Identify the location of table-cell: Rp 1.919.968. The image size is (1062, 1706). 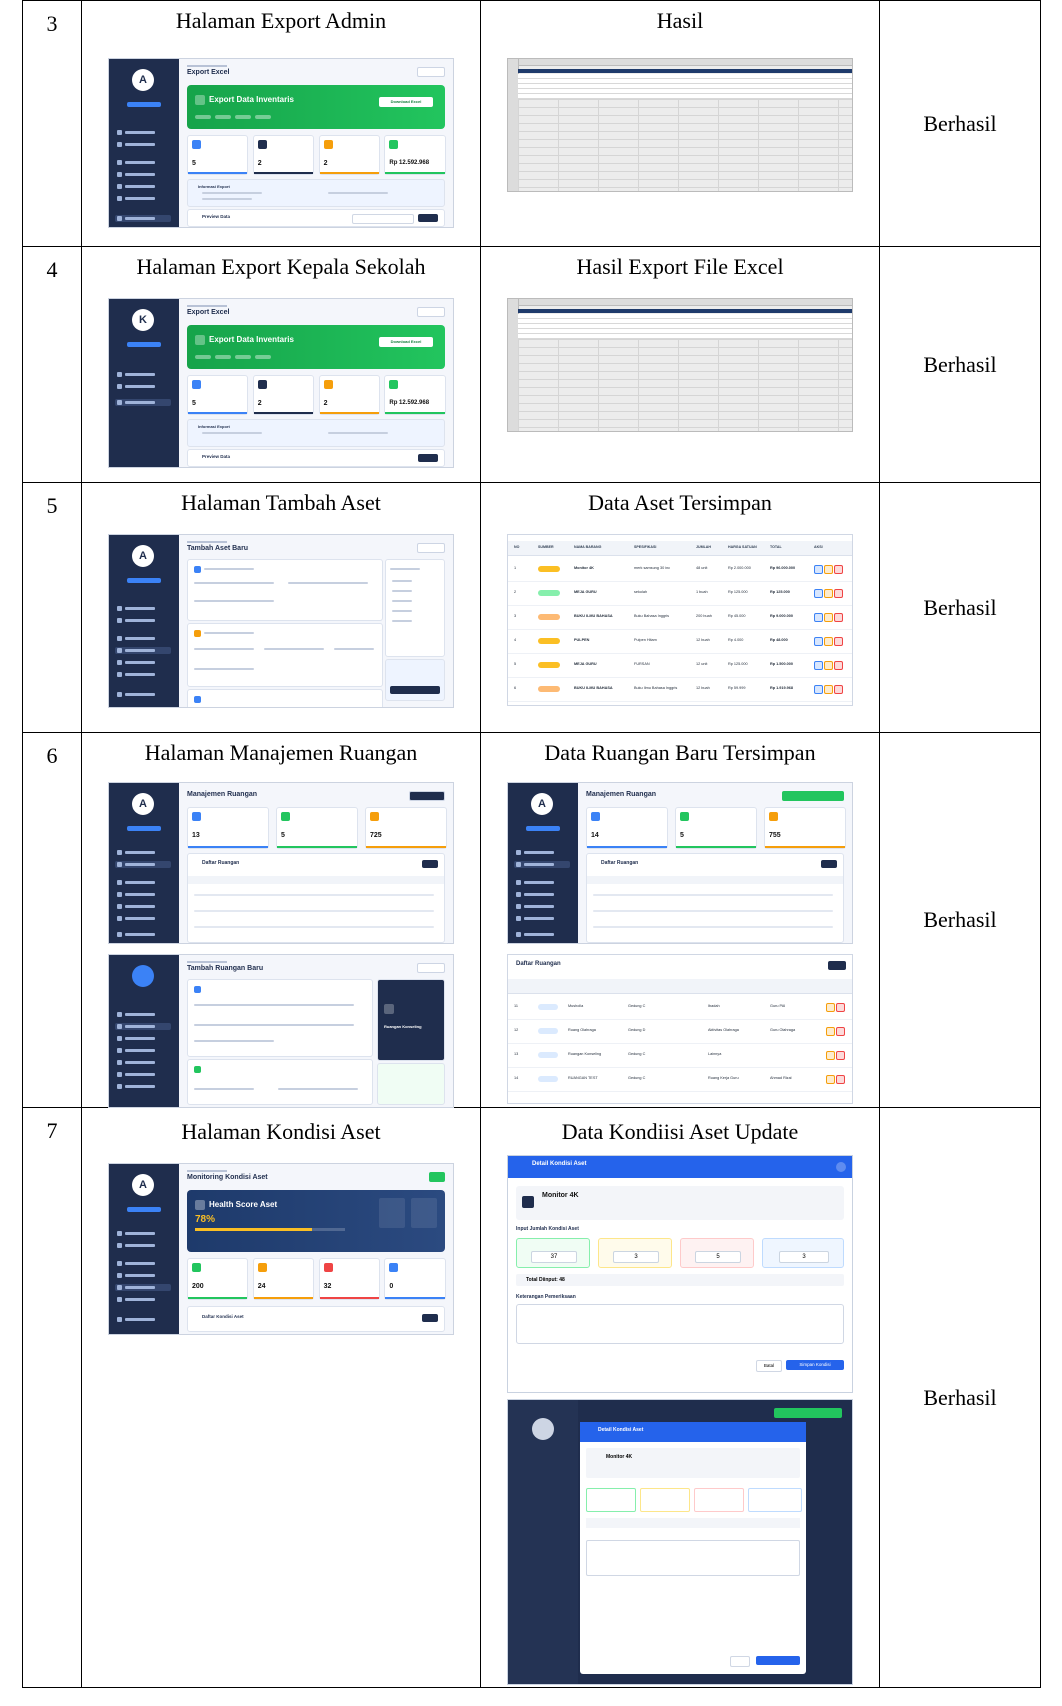
(782, 688).